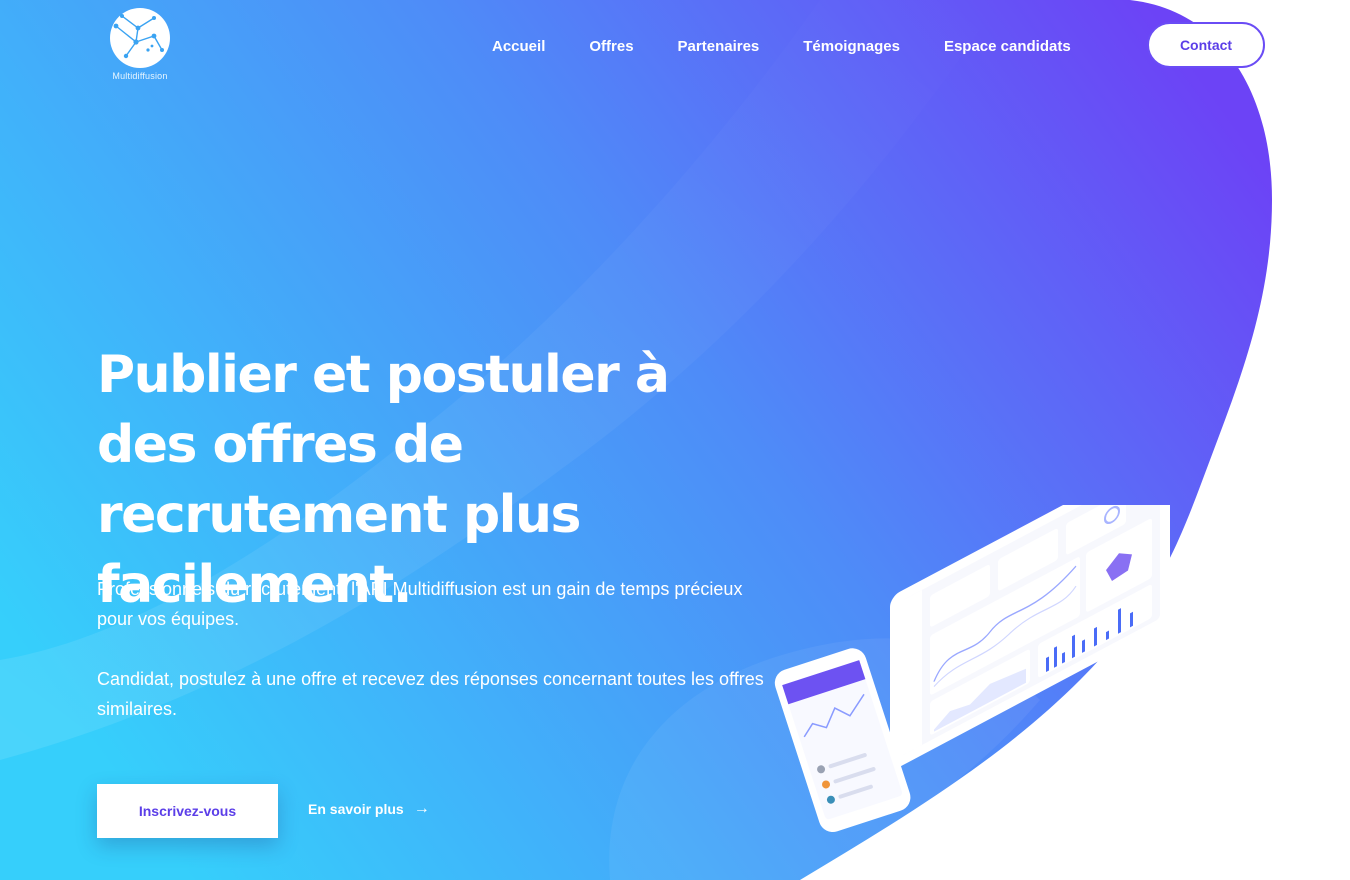 The width and height of the screenshot is (1350, 880). I want to click on brand-logo: Multidiffusion, so click(140, 43).